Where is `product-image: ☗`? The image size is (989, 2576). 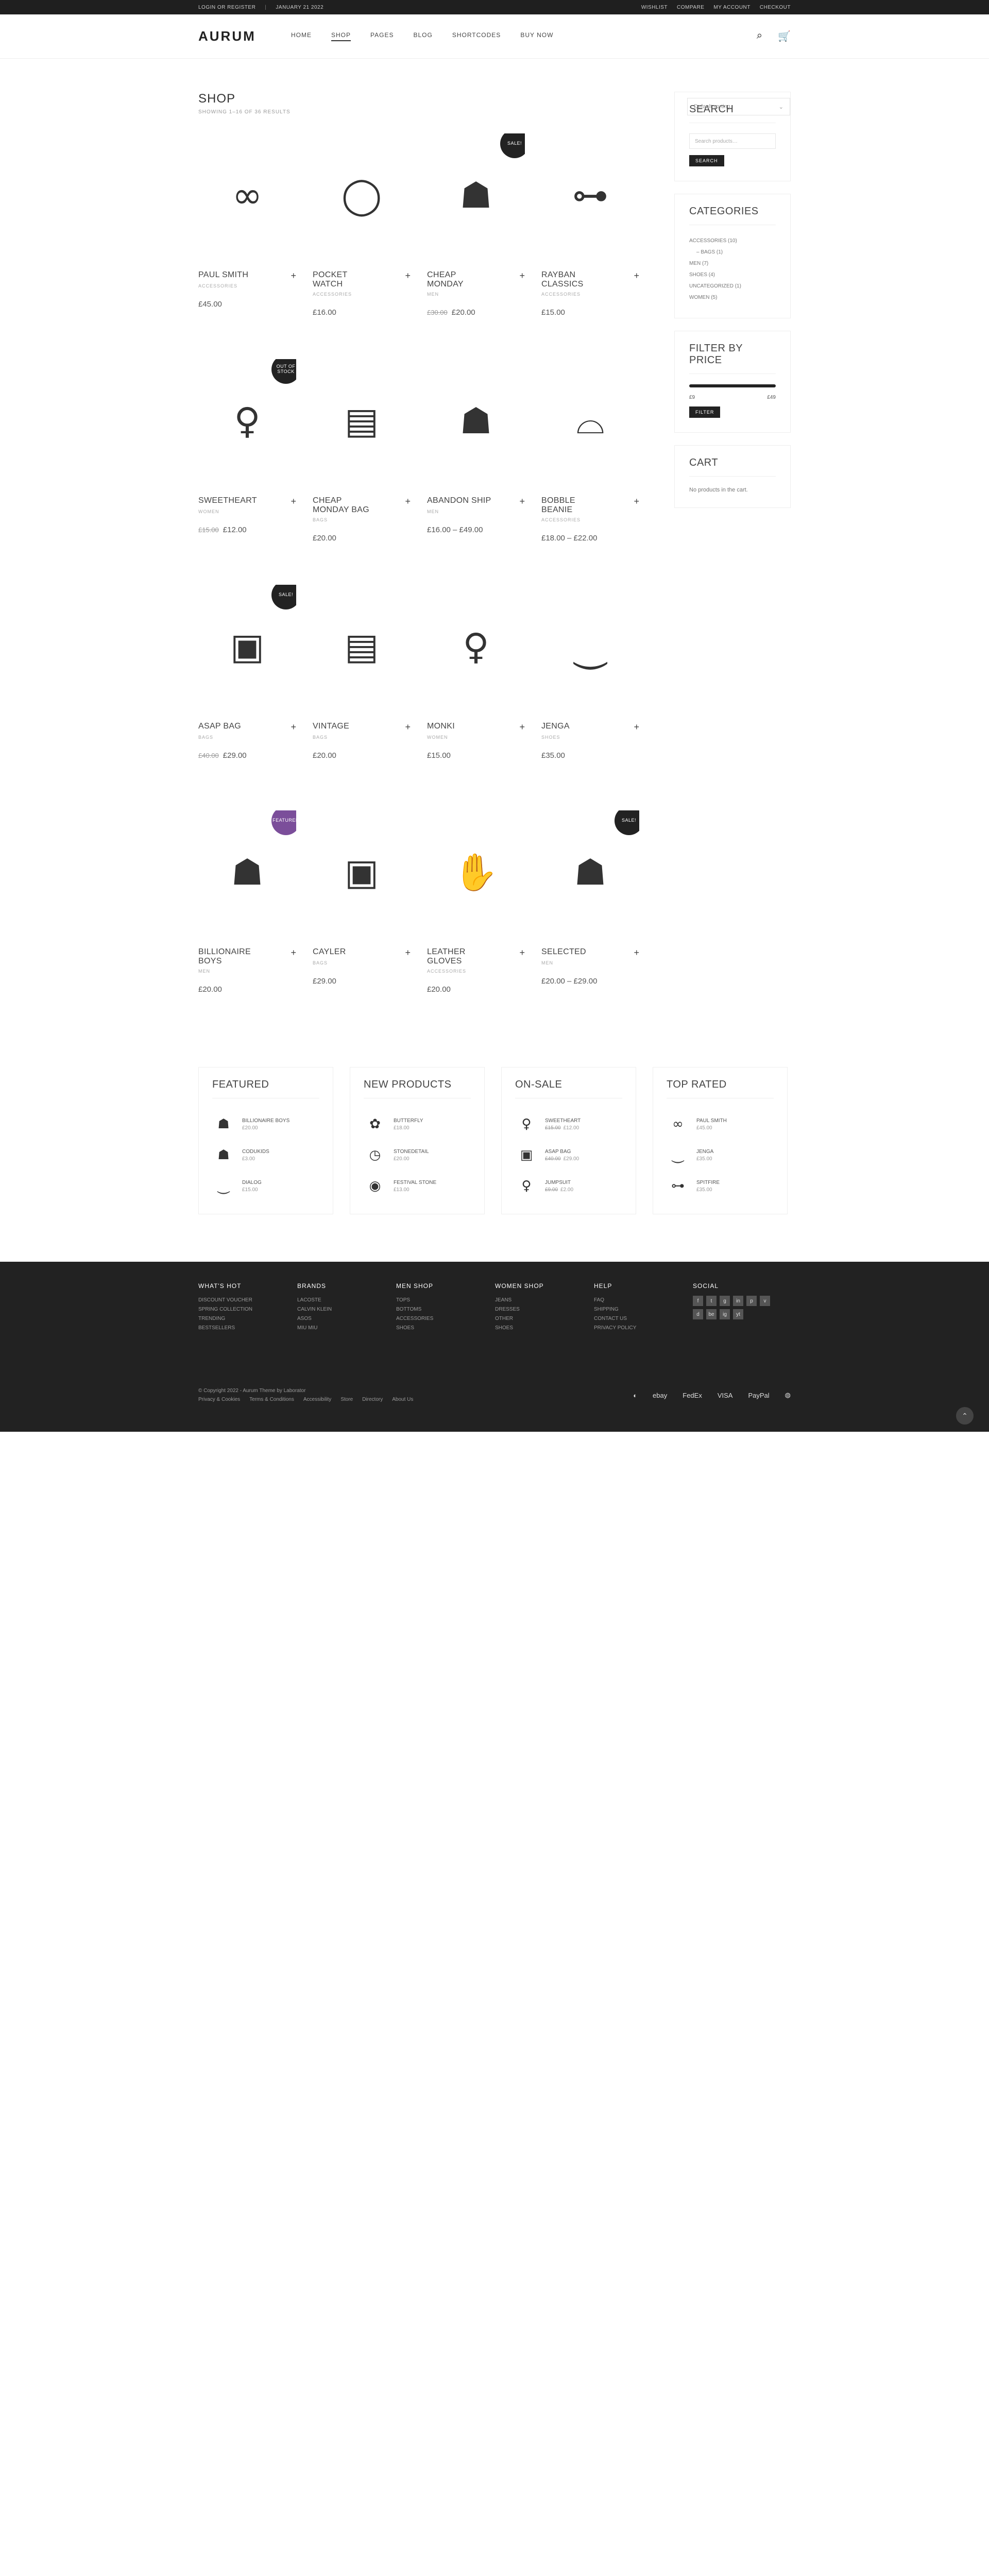 product-image: ☗ is located at coordinates (476, 421).